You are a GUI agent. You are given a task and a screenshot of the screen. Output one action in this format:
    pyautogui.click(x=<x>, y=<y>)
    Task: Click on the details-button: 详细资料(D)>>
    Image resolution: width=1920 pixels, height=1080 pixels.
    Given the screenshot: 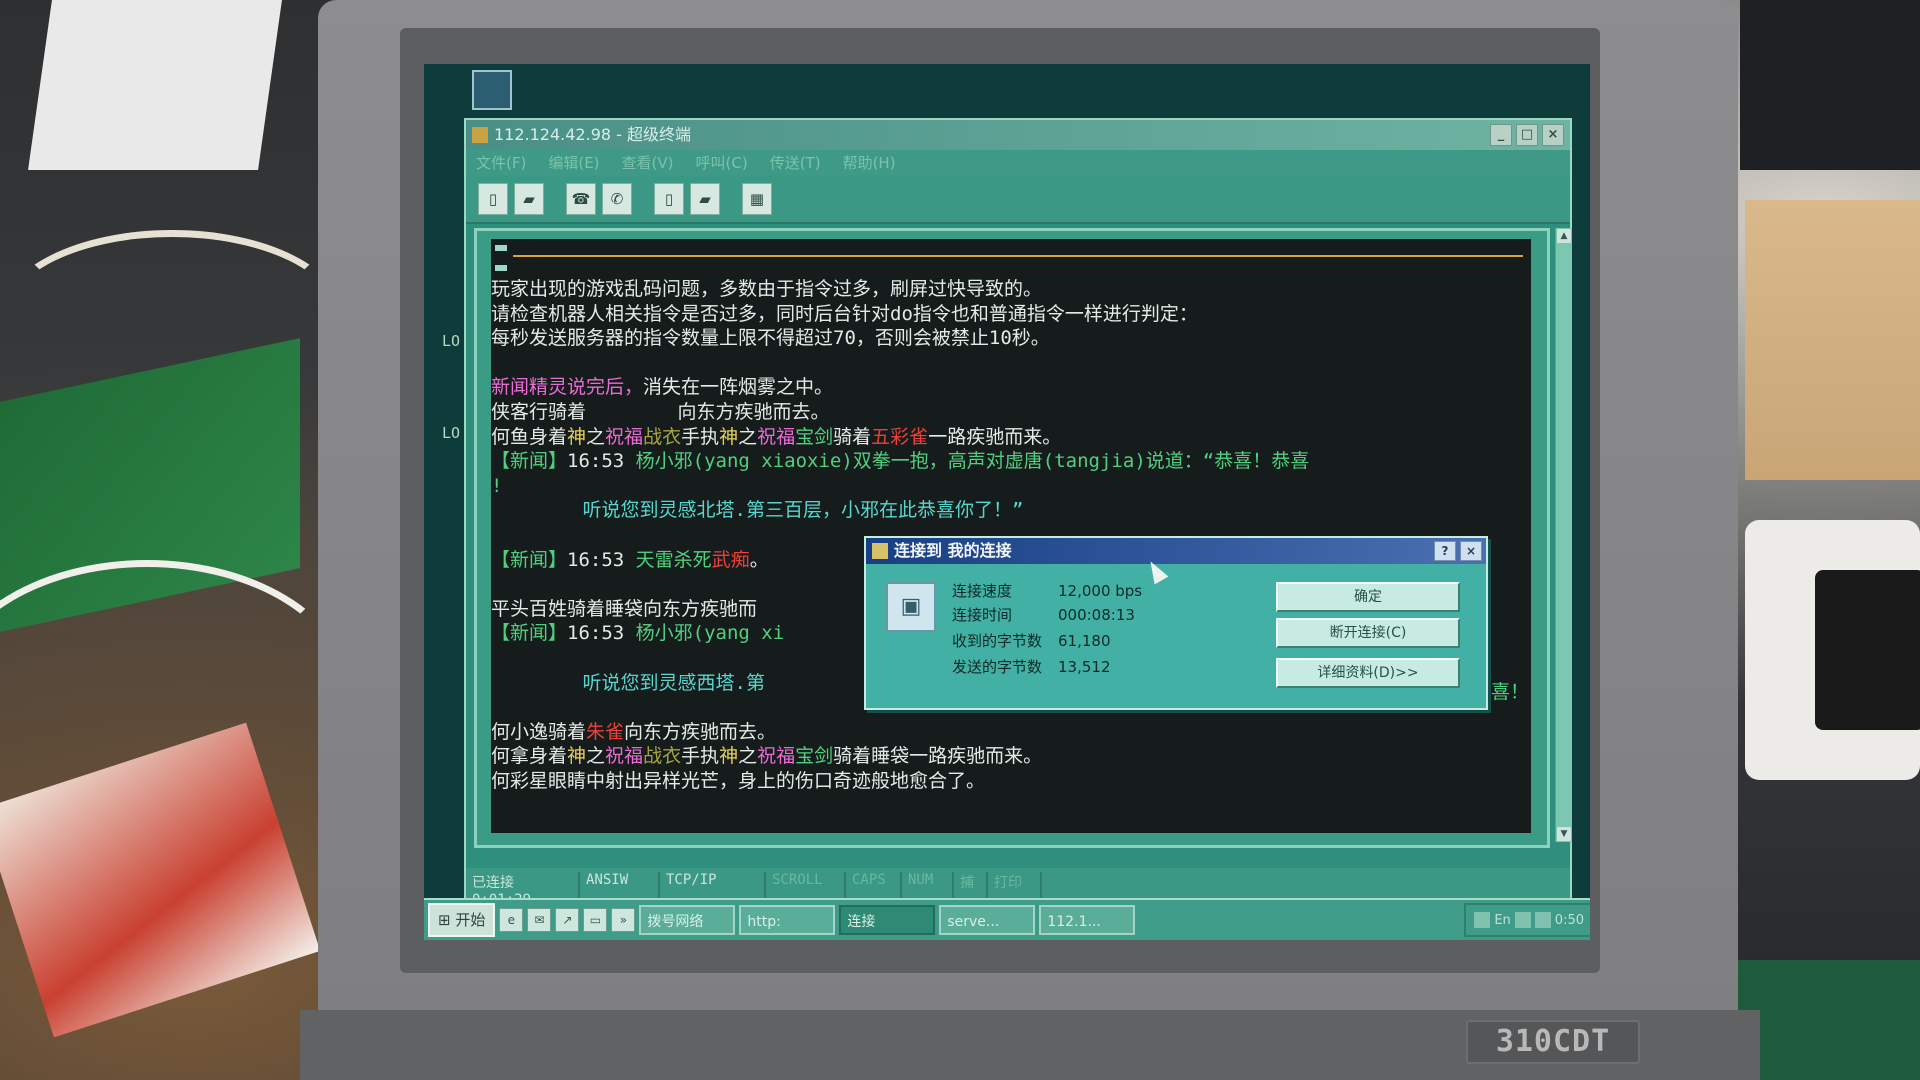 What is the action you would take?
    pyautogui.click(x=1368, y=673)
    